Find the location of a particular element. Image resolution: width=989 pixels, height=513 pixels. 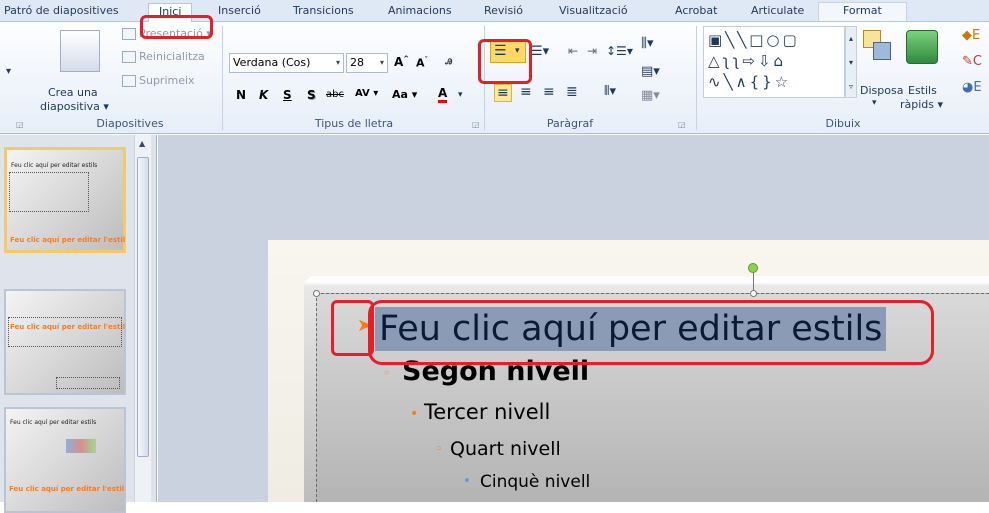

font-name-value: Verdana (Cos) is located at coordinates (272, 62).